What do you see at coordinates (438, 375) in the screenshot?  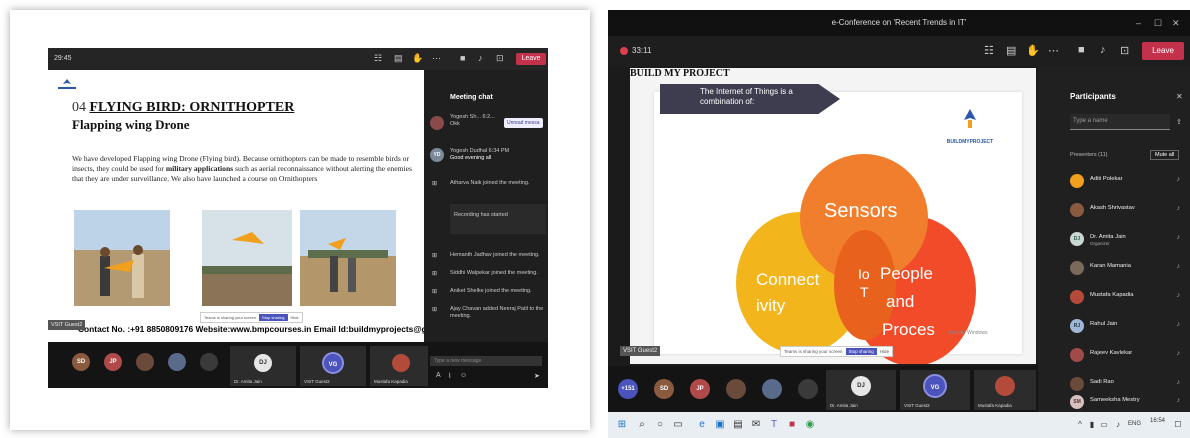 I see `format-icon: A` at bounding box center [438, 375].